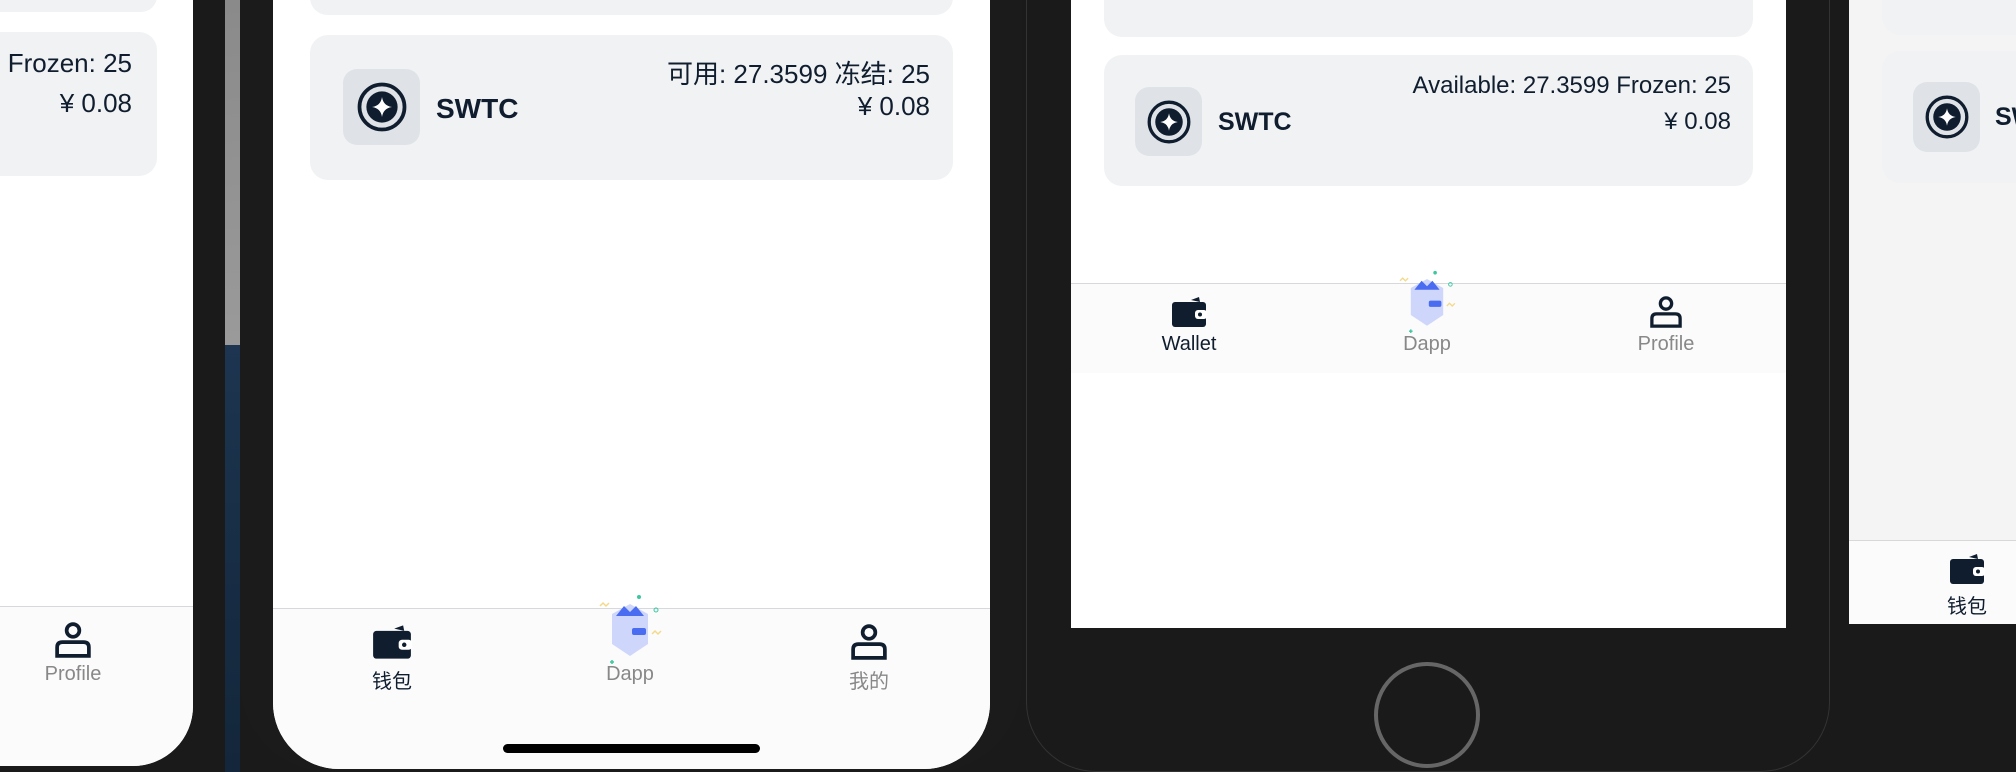  What do you see at coordinates (798, 74) in the screenshot?
I see `balance-line: 可用: 27.3599 冻结: 25` at bounding box center [798, 74].